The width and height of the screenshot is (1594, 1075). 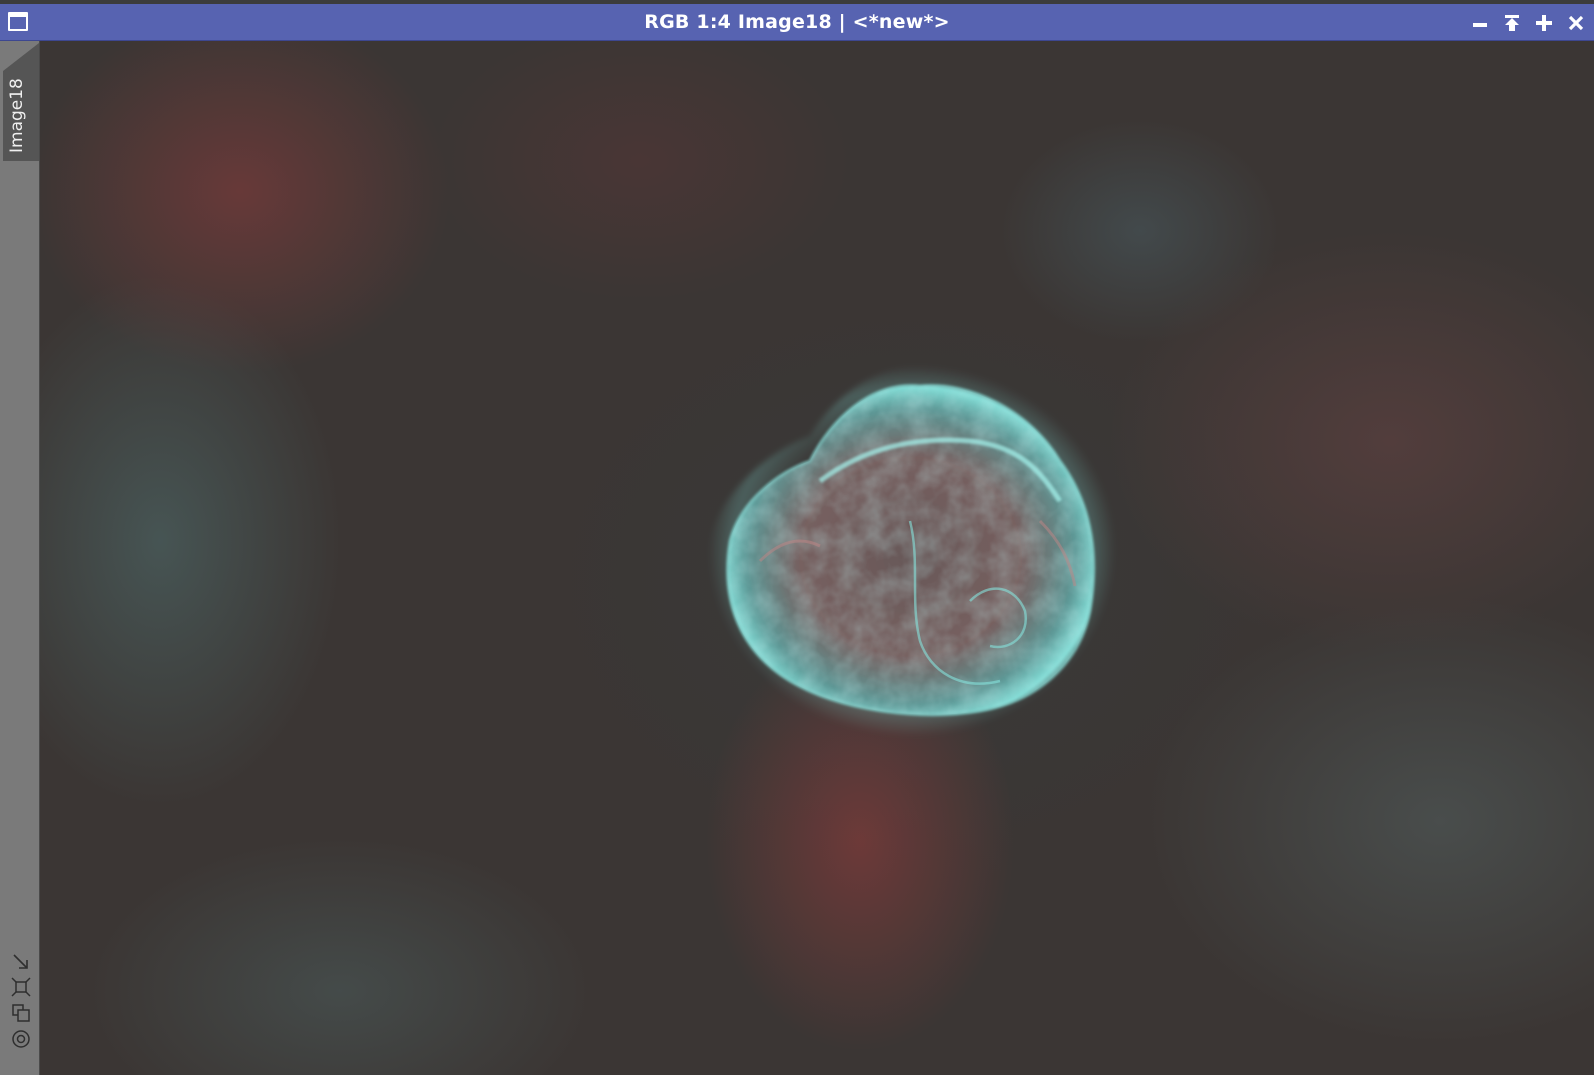 I want to click on image-tab-label: Image18, so click(x=17, y=115).